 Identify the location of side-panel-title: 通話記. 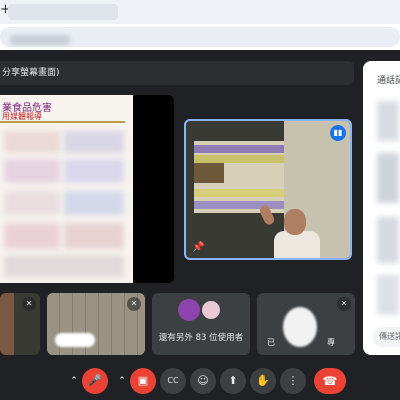
(388, 81).